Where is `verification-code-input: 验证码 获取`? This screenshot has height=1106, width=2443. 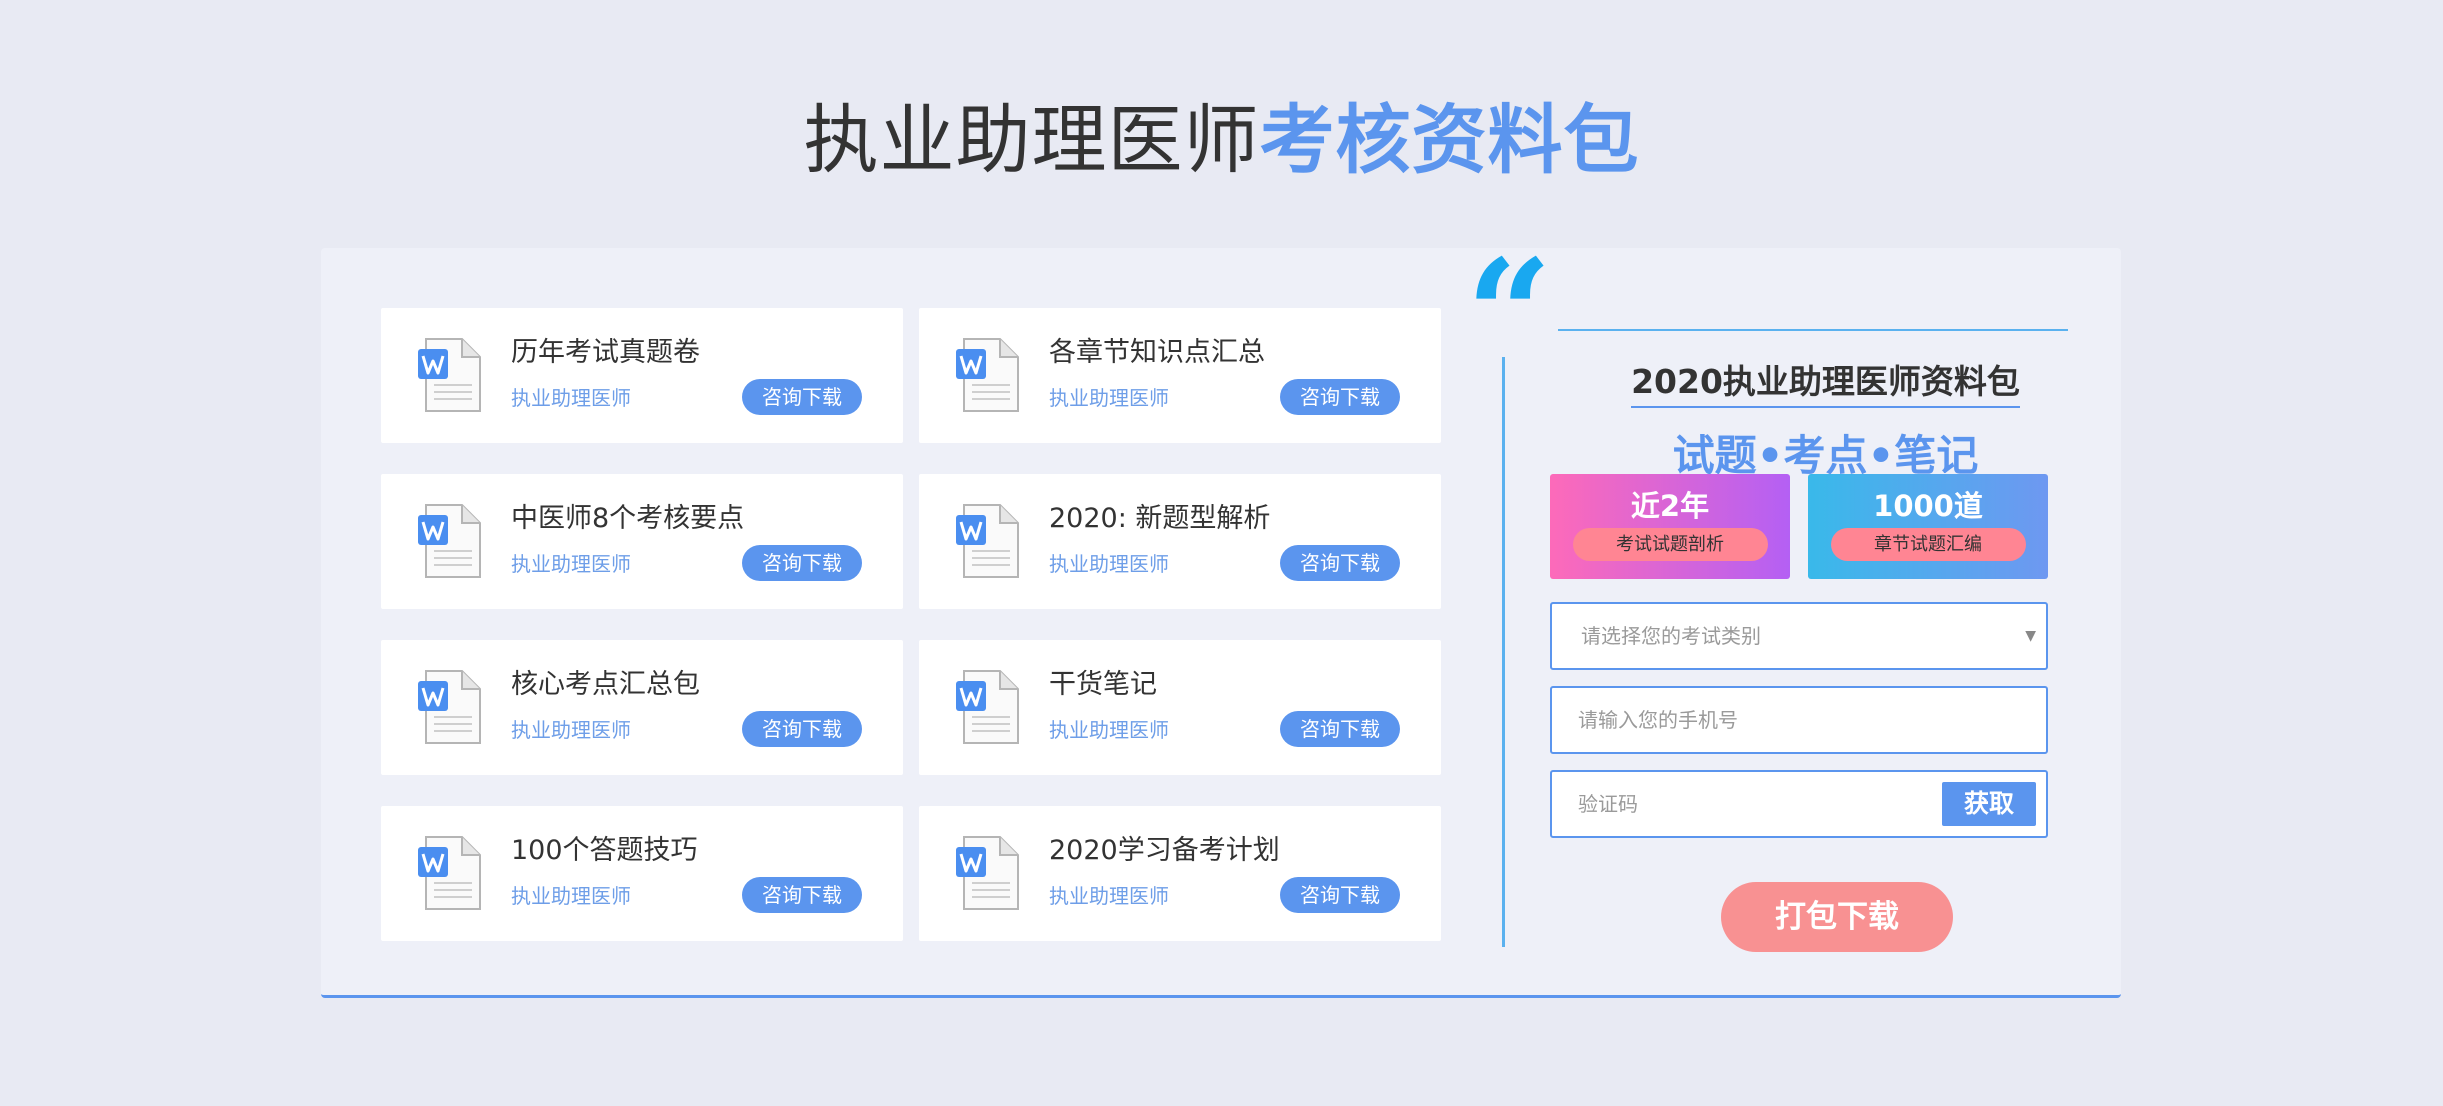
verification-code-input: 验证码 获取 is located at coordinates (1799, 804).